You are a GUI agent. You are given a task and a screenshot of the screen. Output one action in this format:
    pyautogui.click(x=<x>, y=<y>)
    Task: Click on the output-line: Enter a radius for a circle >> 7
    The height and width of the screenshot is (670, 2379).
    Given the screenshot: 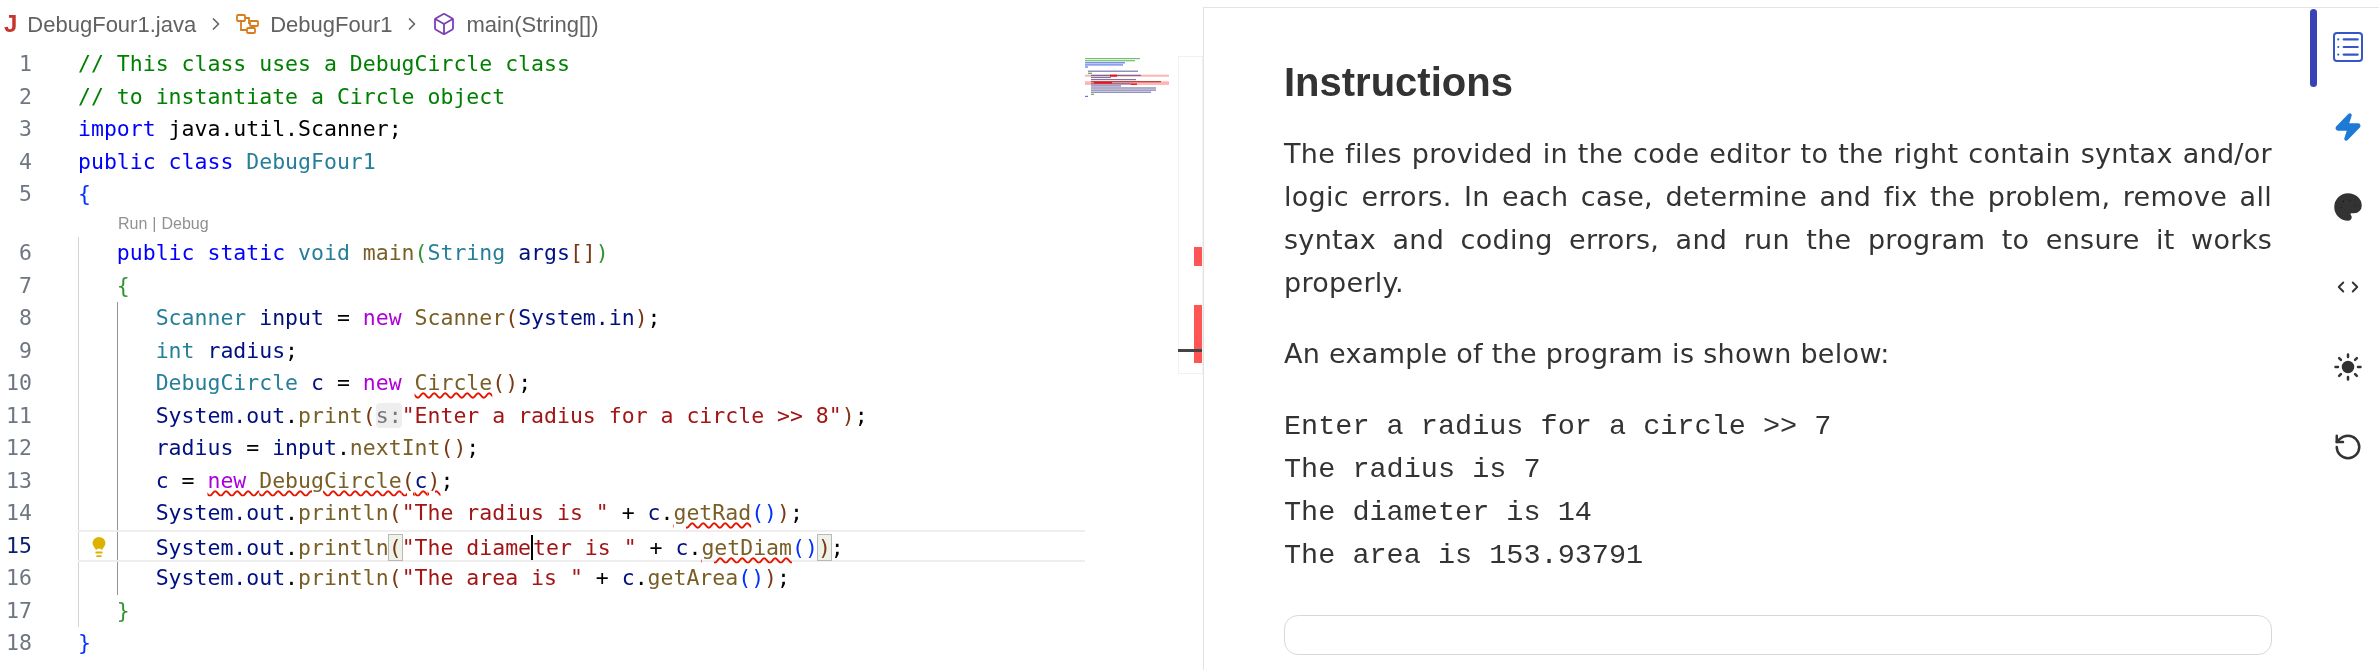 What is the action you would take?
    pyautogui.click(x=1558, y=427)
    